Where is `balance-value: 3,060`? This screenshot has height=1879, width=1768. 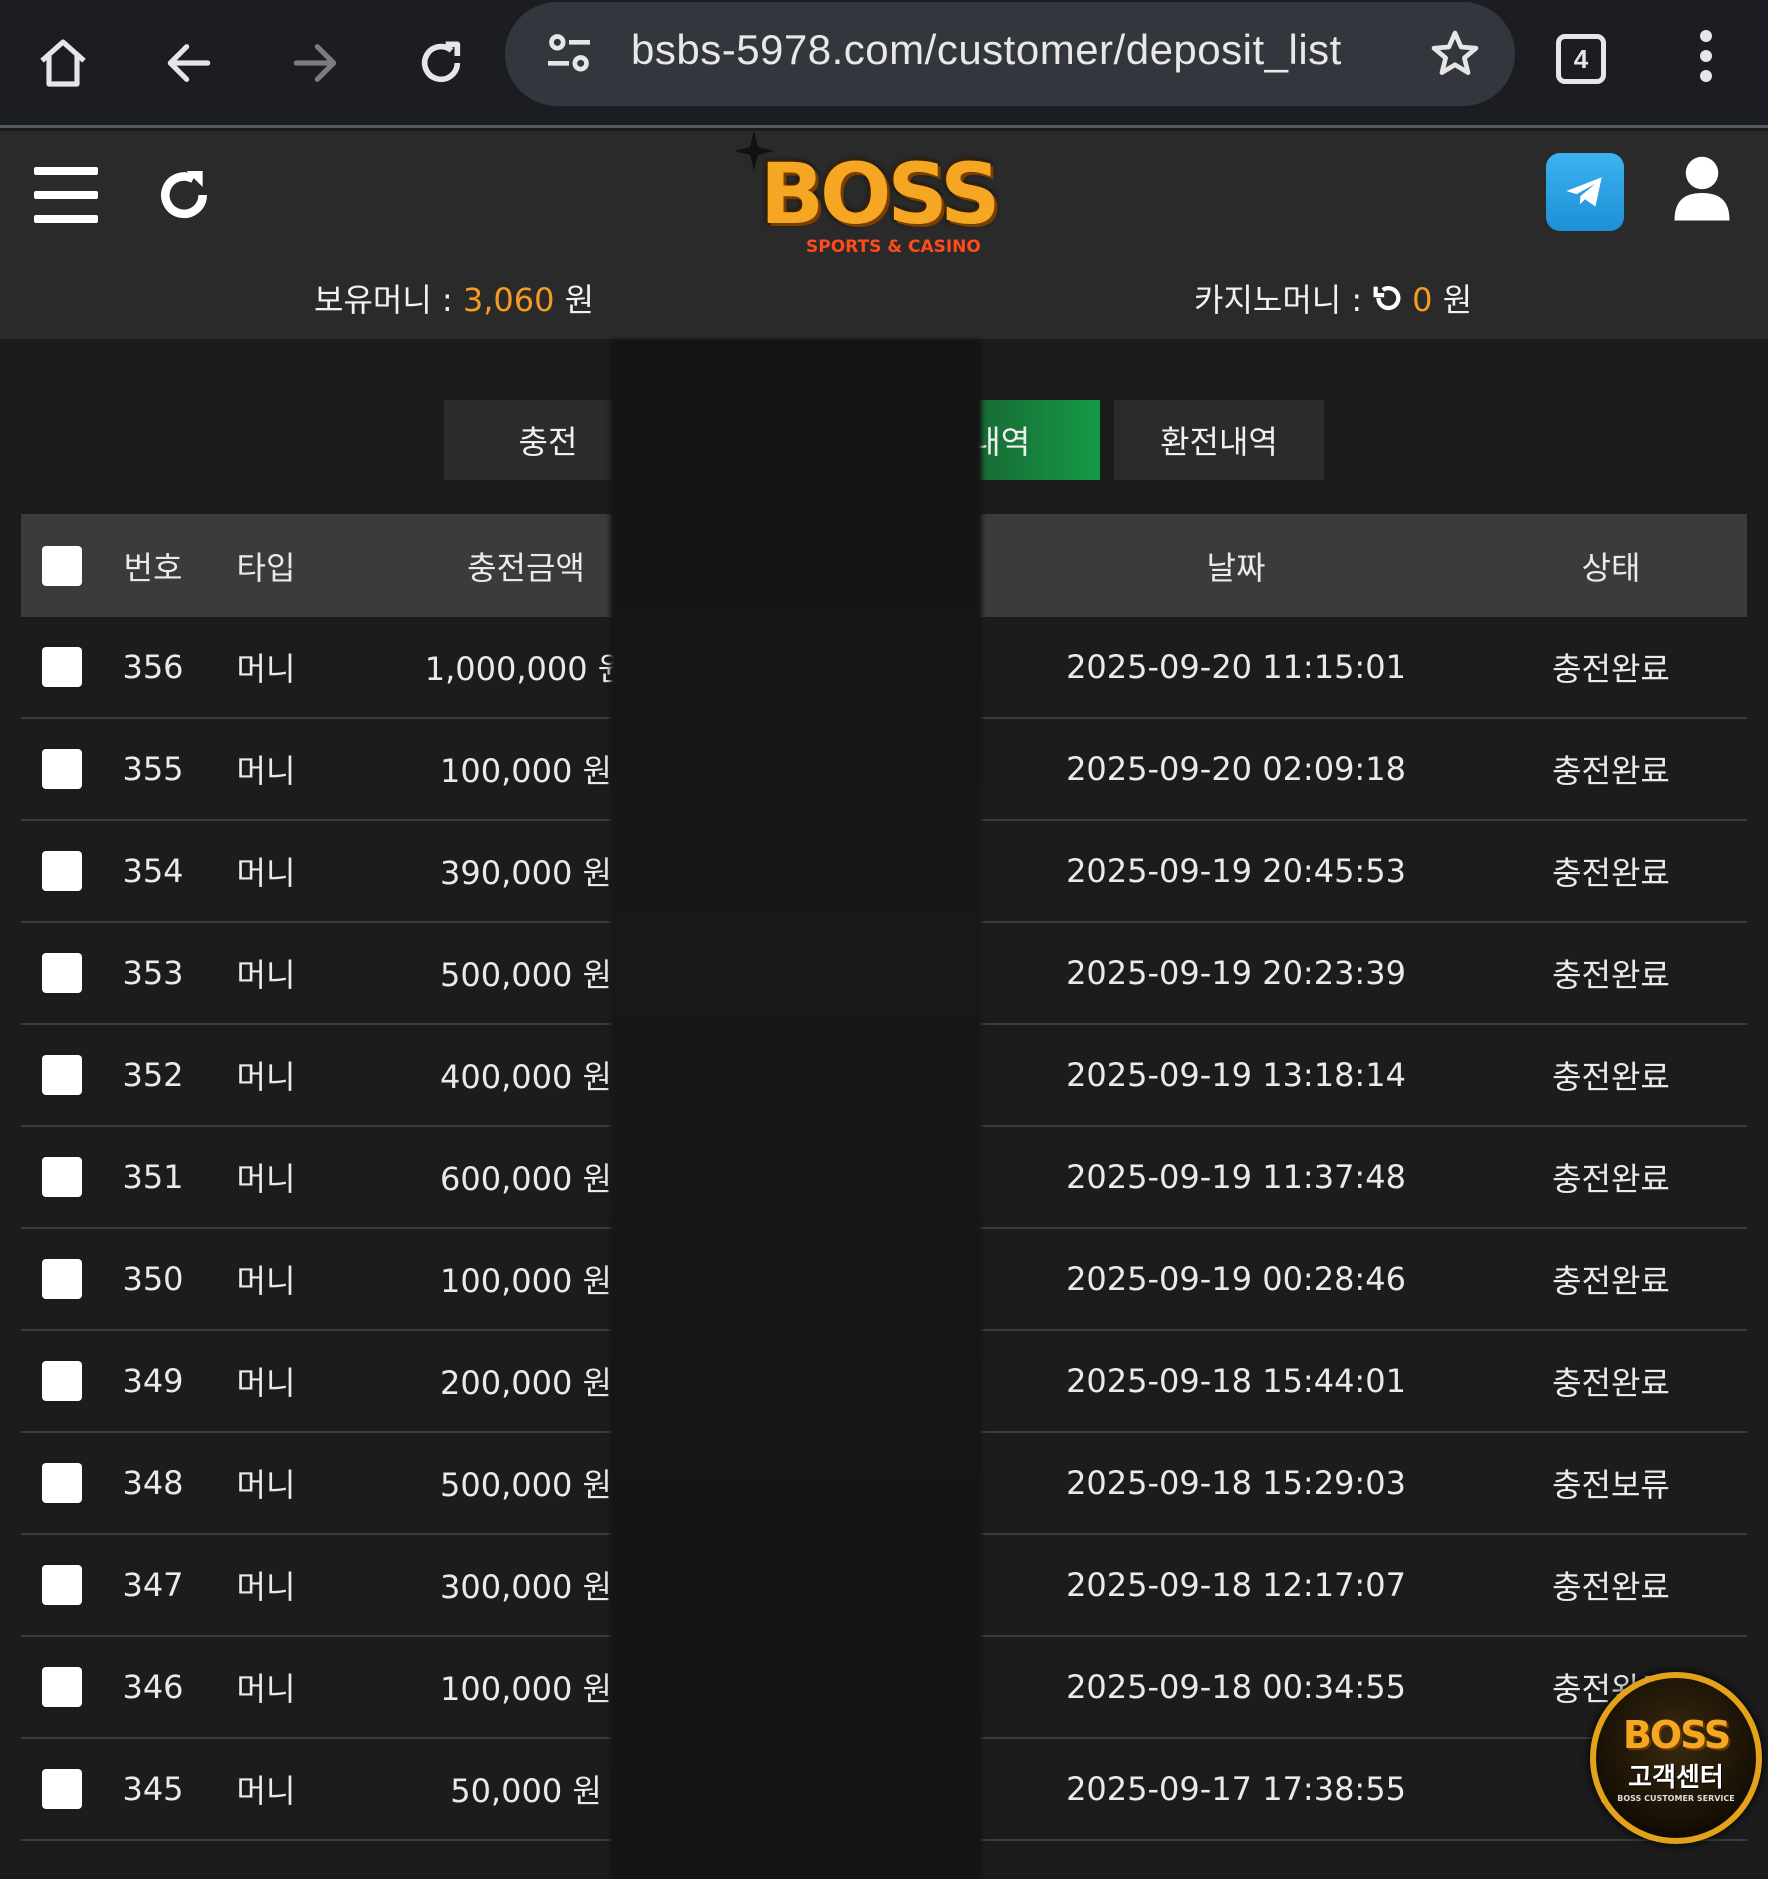 balance-value: 3,060 is located at coordinates (508, 300).